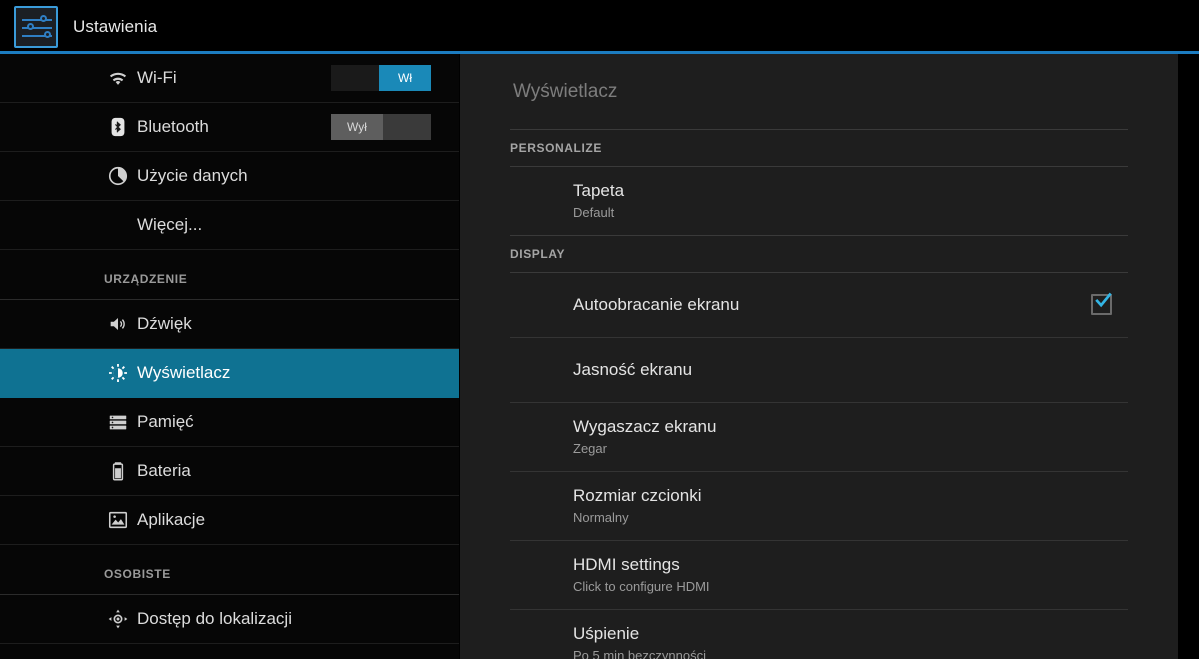 The width and height of the screenshot is (1199, 659). What do you see at coordinates (192, 175) in the screenshot?
I see `sidebar-item-label: Użycie danych` at bounding box center [192, 175].